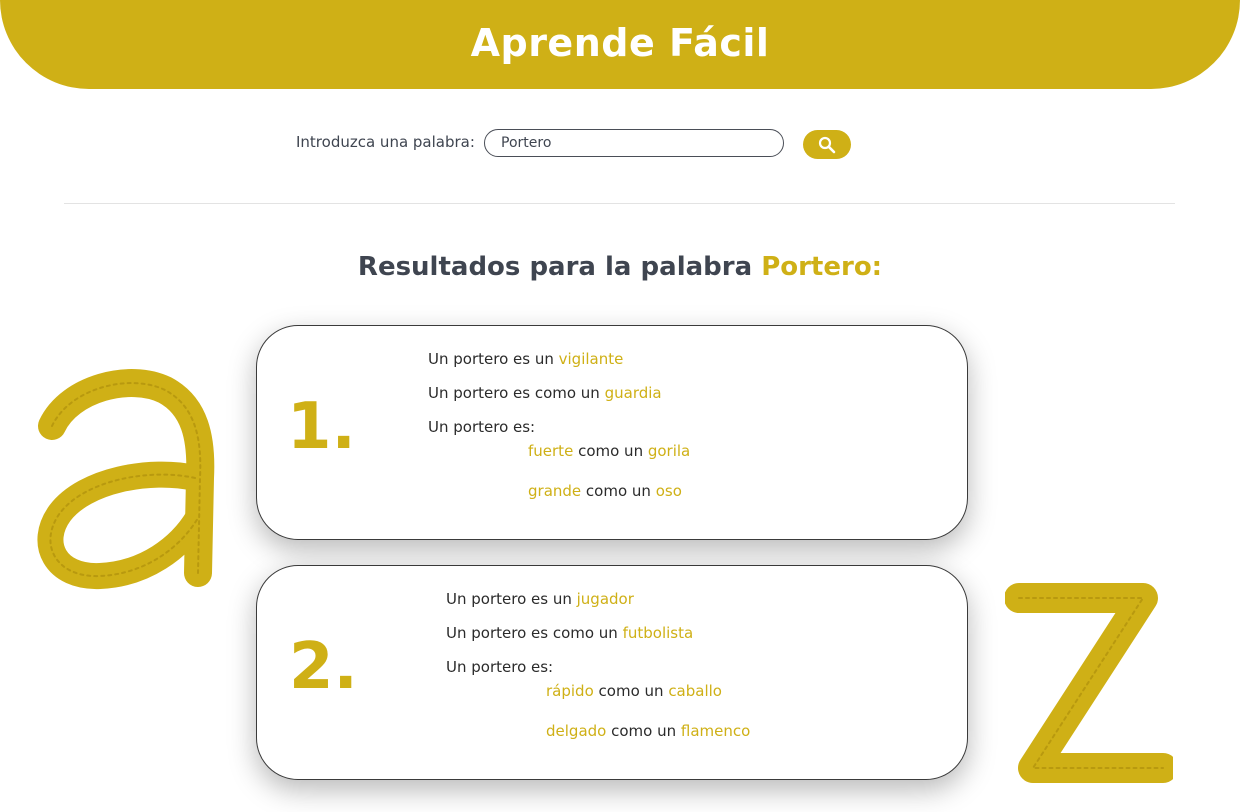  What do you see at coordinates (323, 667) in the screenshot?
I see `card-number: 2.` at bounding box center [323, 667].